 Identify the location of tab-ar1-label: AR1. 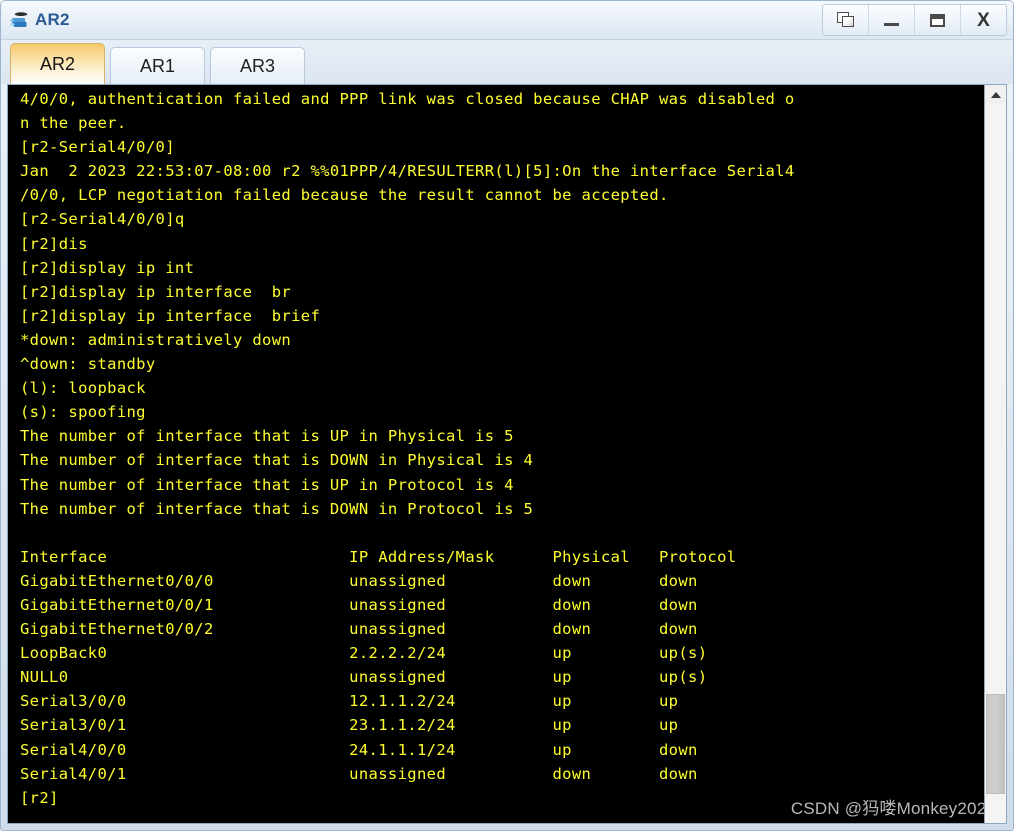
(157, 65).